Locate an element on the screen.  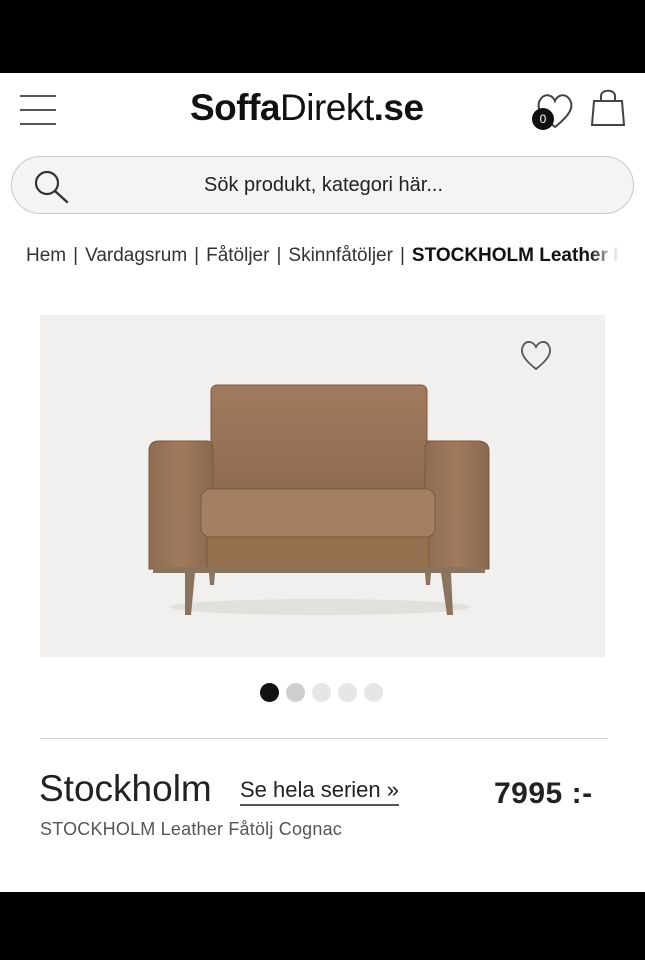
product-name: Stockholm is located at coordinates (125, 788).